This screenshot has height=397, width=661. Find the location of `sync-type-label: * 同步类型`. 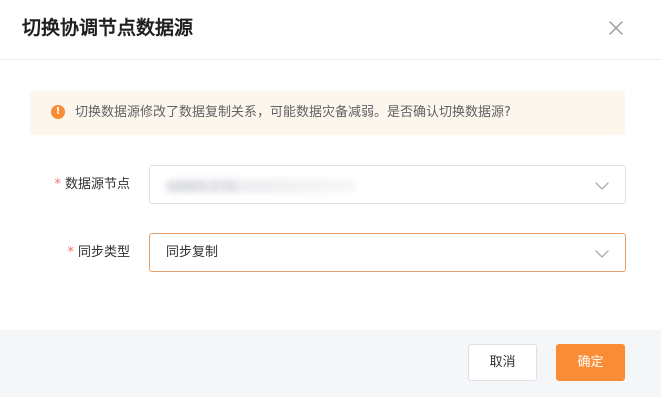

sync-type-label: * 同步类型 is located at coordinates (98, 253).